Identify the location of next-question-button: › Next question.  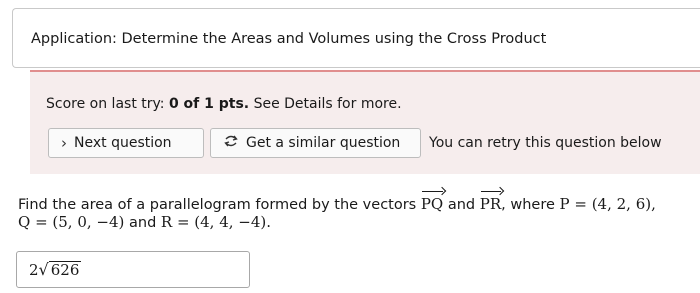
(126, 143).